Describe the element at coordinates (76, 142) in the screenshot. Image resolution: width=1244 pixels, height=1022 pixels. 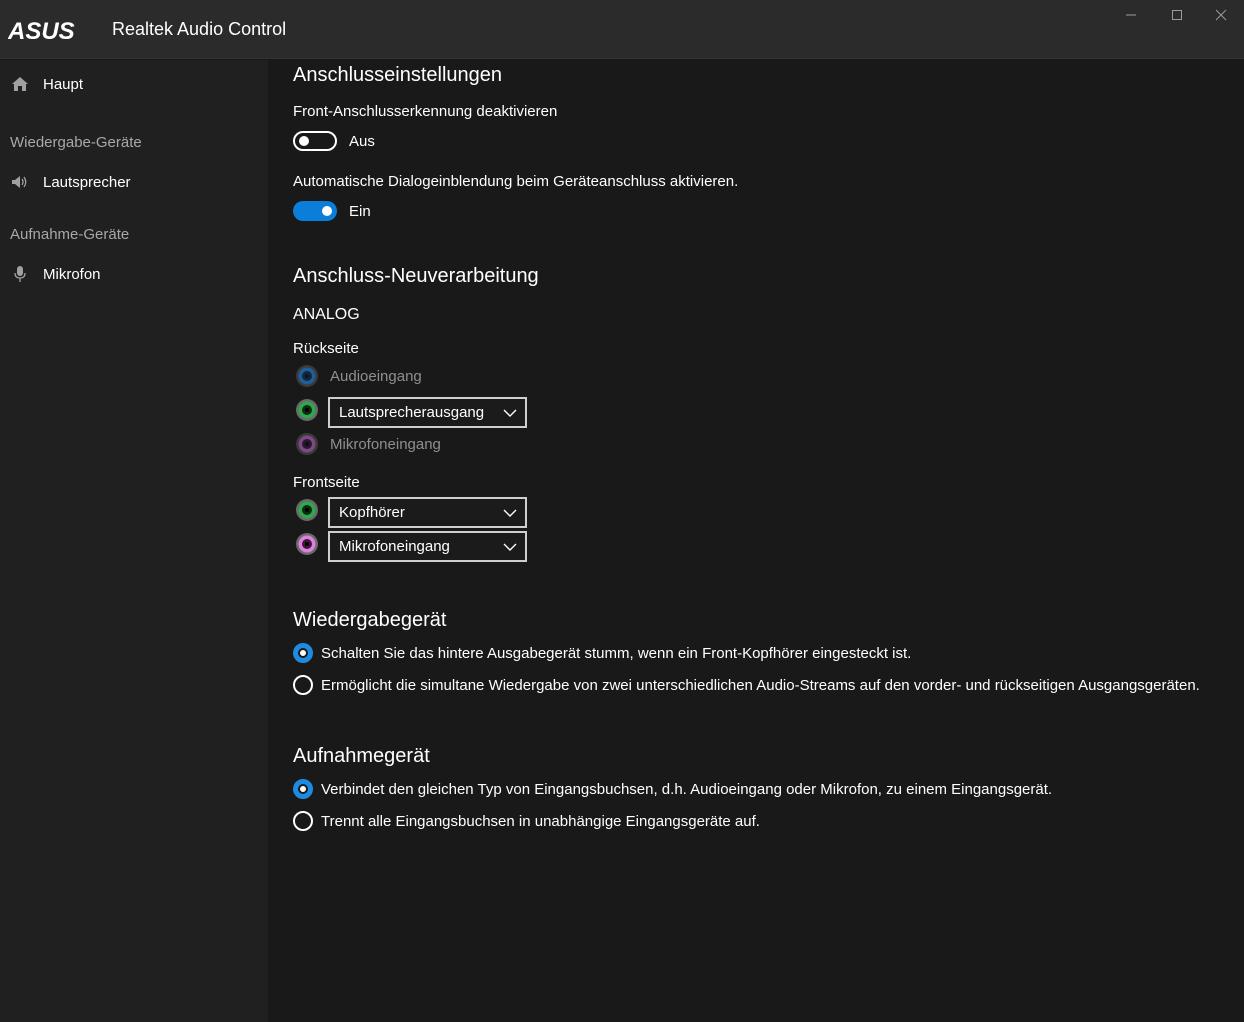
I see `section-playback-devices: Wiedergabe-Geräte` at that location.